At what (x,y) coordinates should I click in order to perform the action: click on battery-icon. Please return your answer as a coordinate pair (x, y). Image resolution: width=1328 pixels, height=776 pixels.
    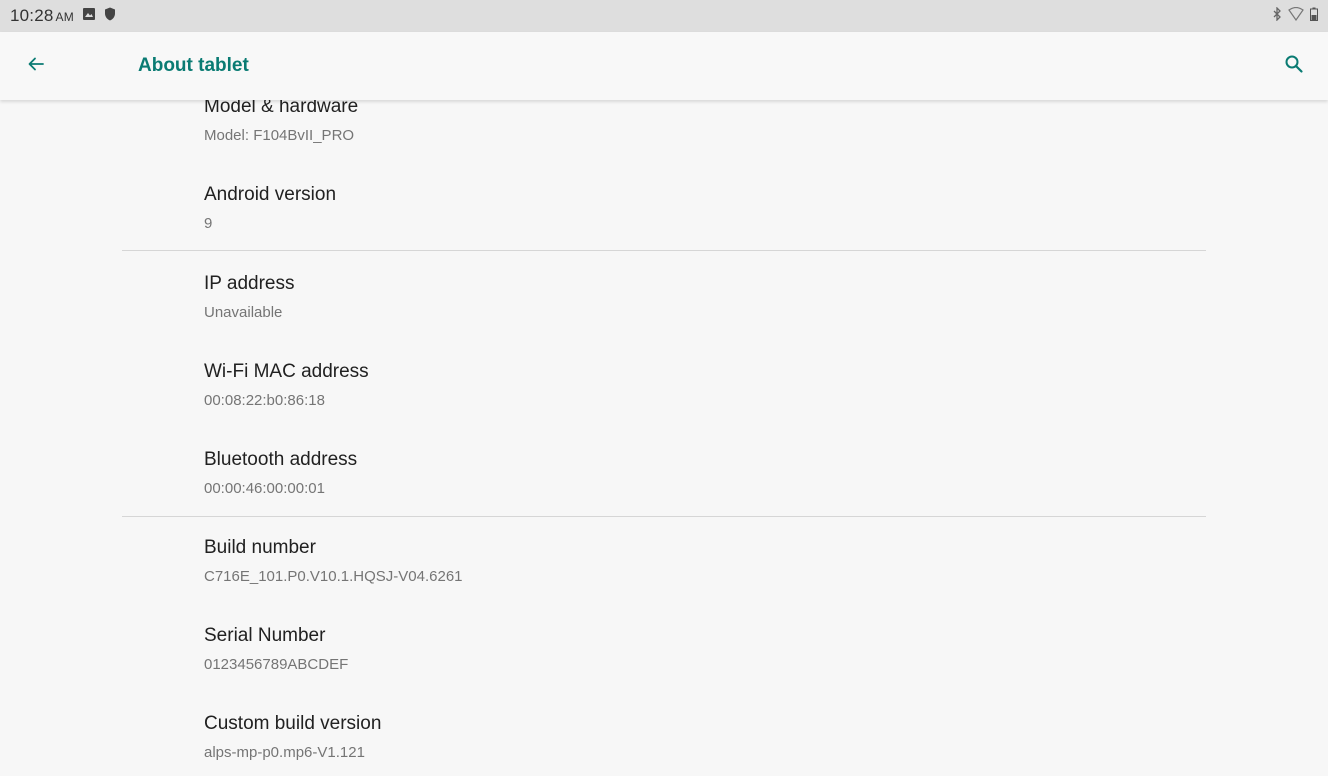
    Looking at the image, I should click on (1314, 16).